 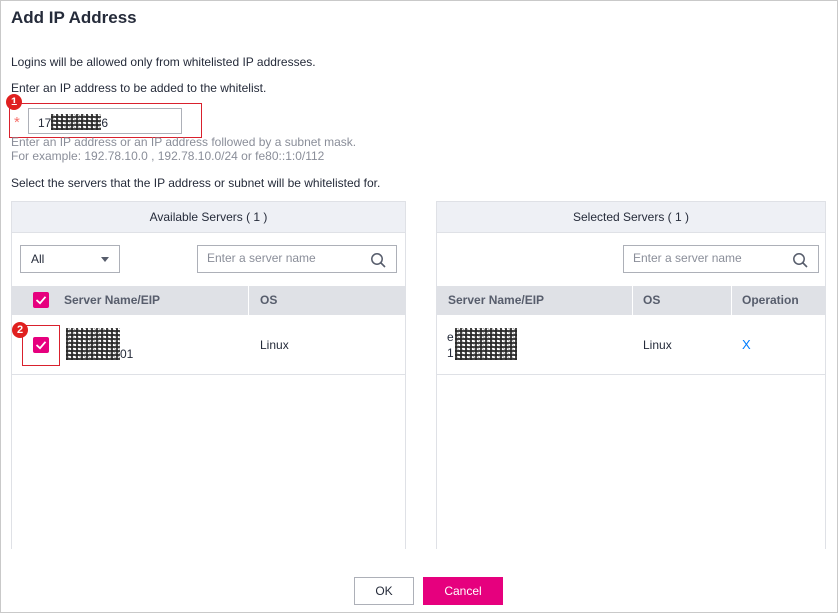 I want to click on server-filter-select: All, so click(x=70, y=259).